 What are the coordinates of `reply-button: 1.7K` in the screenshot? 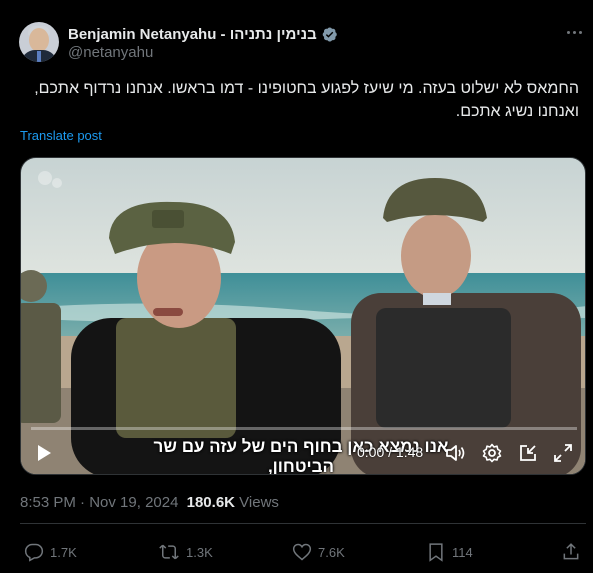 It's located at (50, 552).